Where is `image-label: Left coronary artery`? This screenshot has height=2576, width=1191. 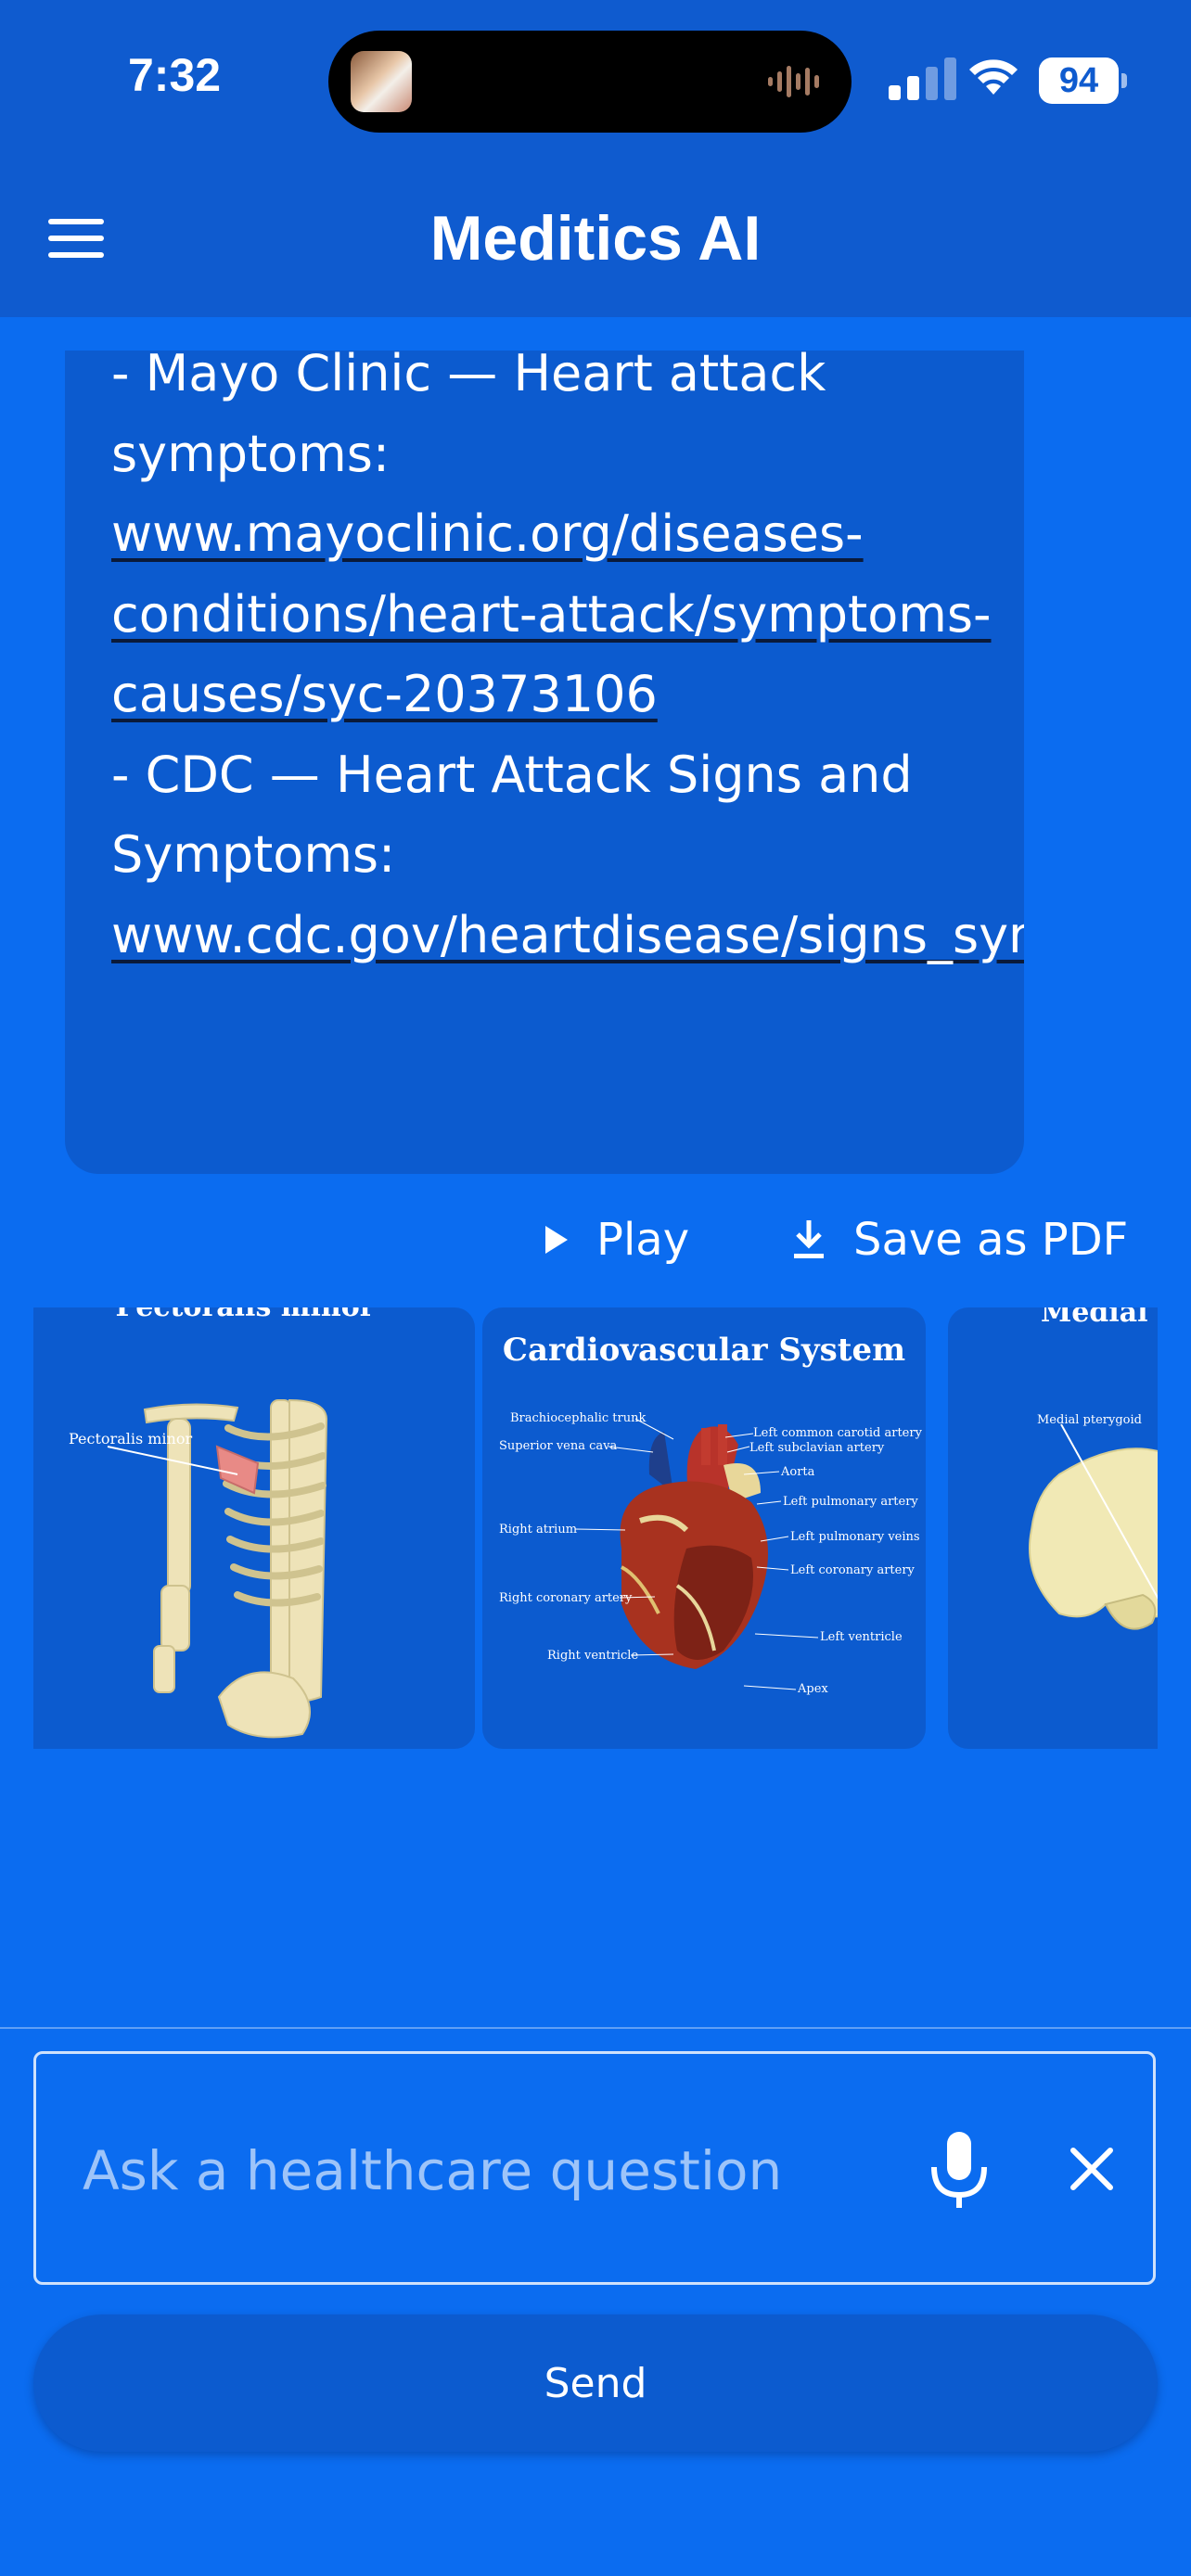 image-label: Left coronary artery is located at coordinates (853, 1570).